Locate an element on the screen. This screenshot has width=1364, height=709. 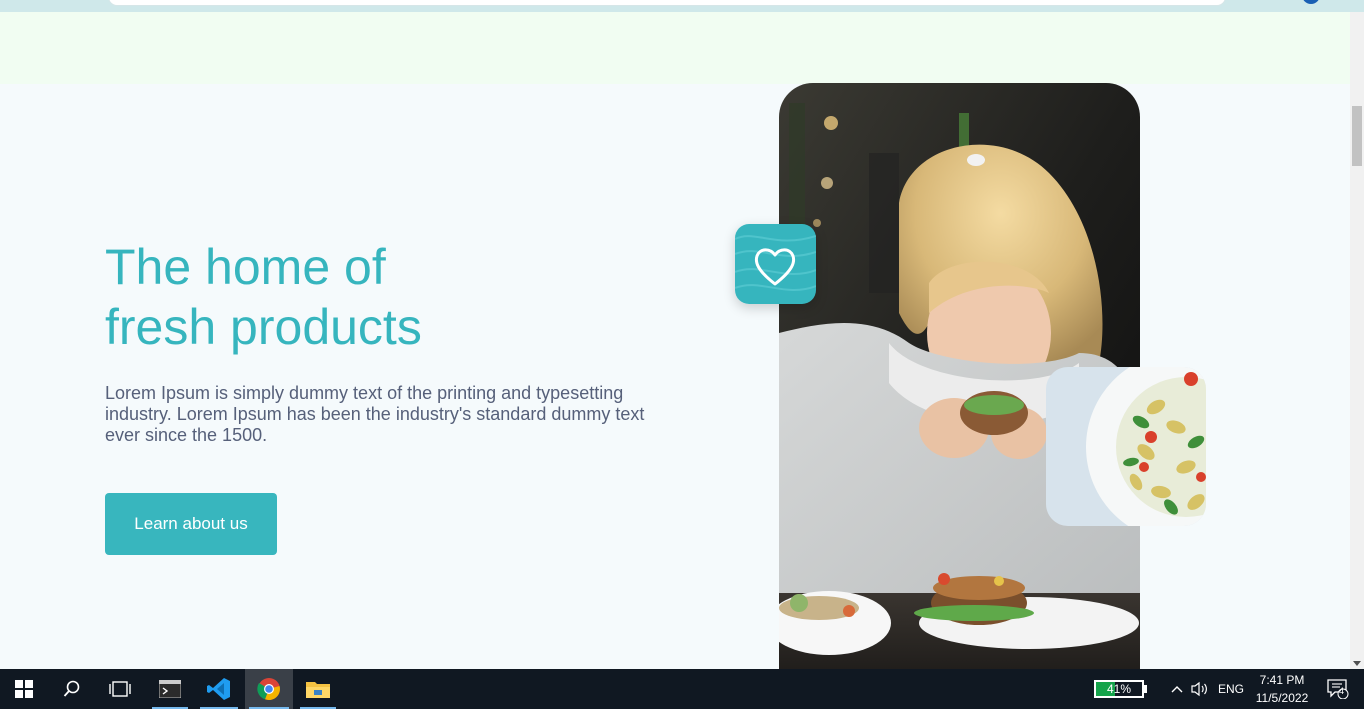
taskbar-app-chrome is located at coordinates (269, 689).